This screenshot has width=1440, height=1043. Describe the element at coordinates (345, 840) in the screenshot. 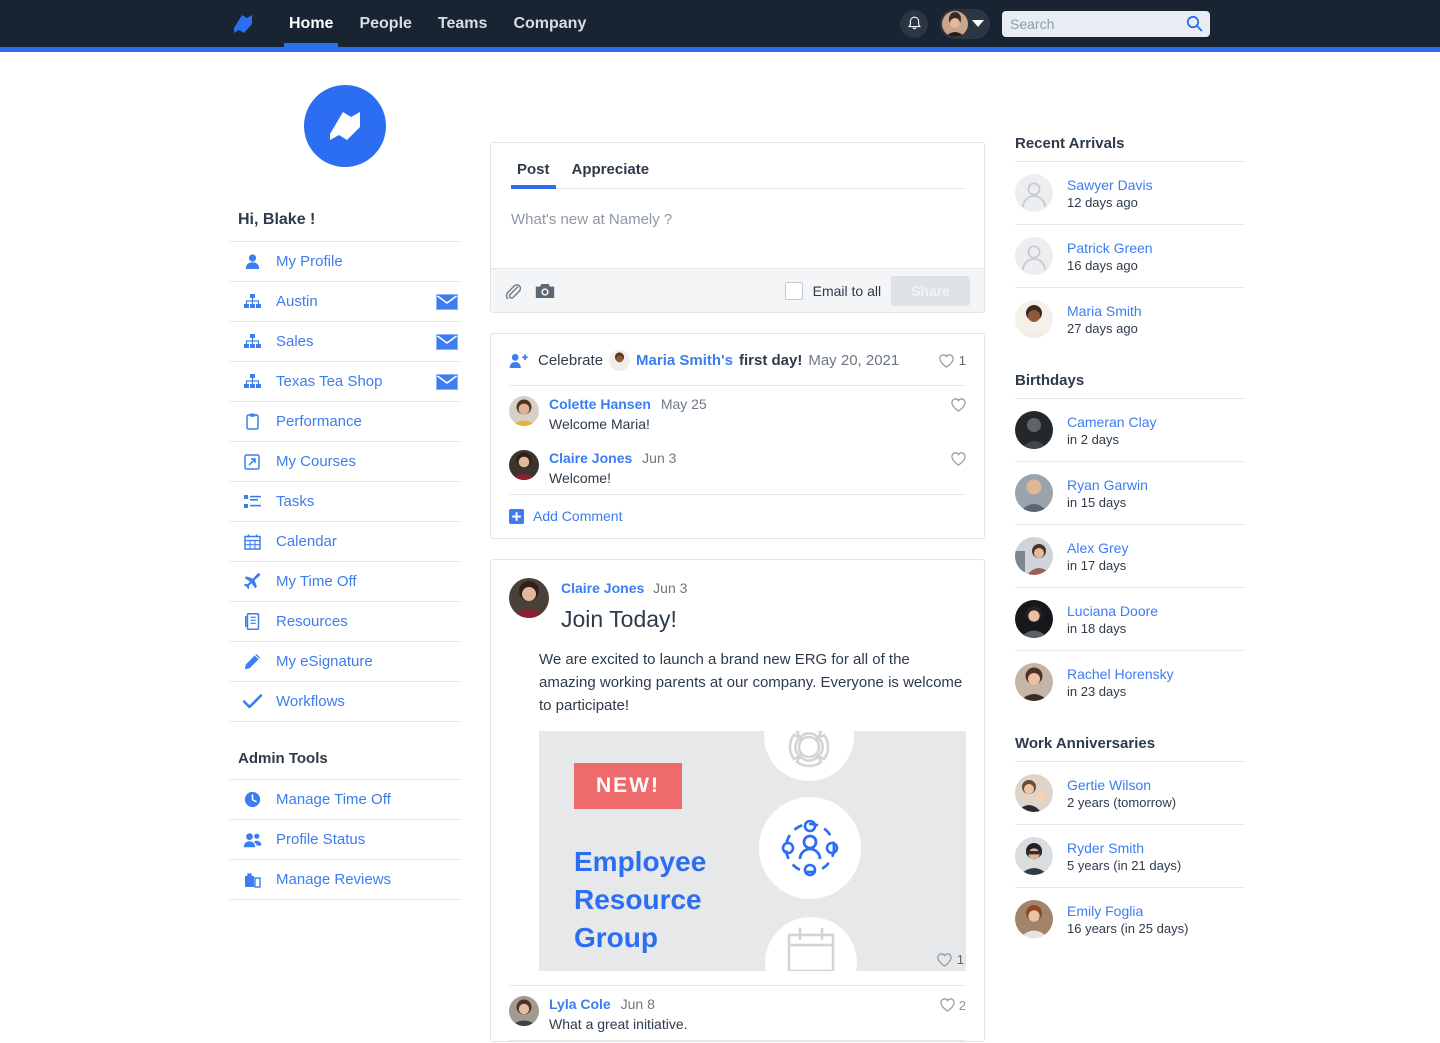

I see `sidebar-item-profile-status: Profile Status` at that location.